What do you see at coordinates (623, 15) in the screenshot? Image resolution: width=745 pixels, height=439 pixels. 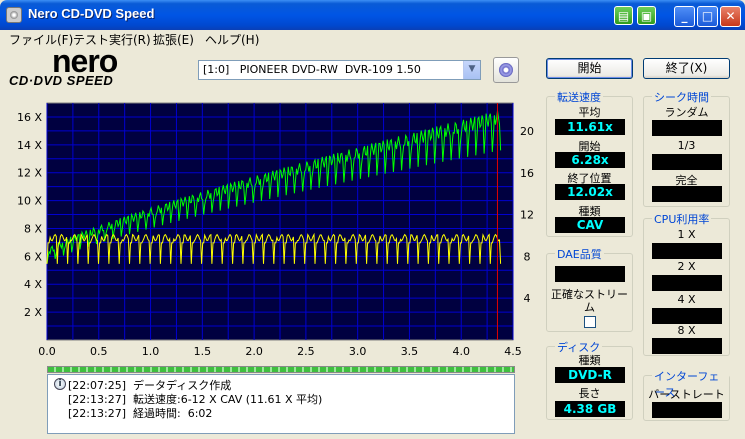 I see `screenshot-icon: ▤` at bounding box center [623, 15].